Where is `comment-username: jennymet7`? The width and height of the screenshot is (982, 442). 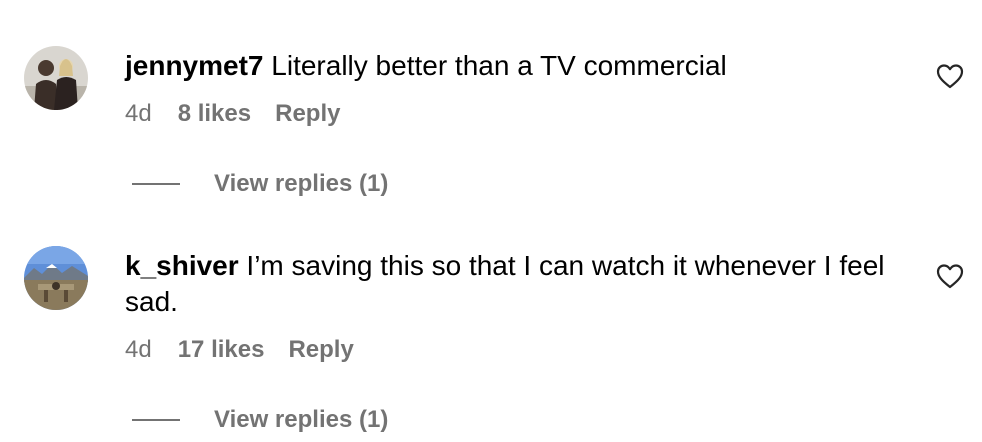
comment-username: jennymet7 is located at coordinates (194, 65).